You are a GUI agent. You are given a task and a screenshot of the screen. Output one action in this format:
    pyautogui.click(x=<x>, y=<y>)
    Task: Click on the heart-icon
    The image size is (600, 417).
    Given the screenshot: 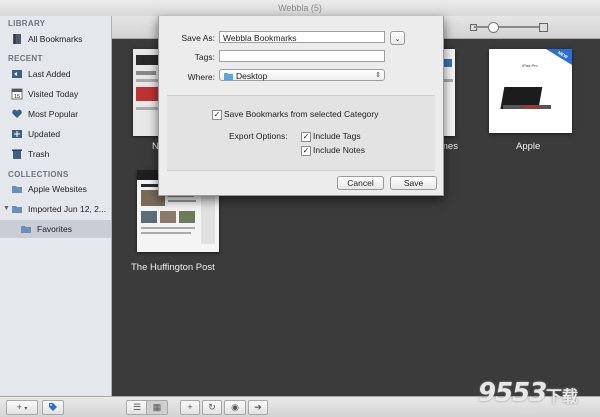 What is the action you would take?
    pyautogui.click(x=17, y=113)
    